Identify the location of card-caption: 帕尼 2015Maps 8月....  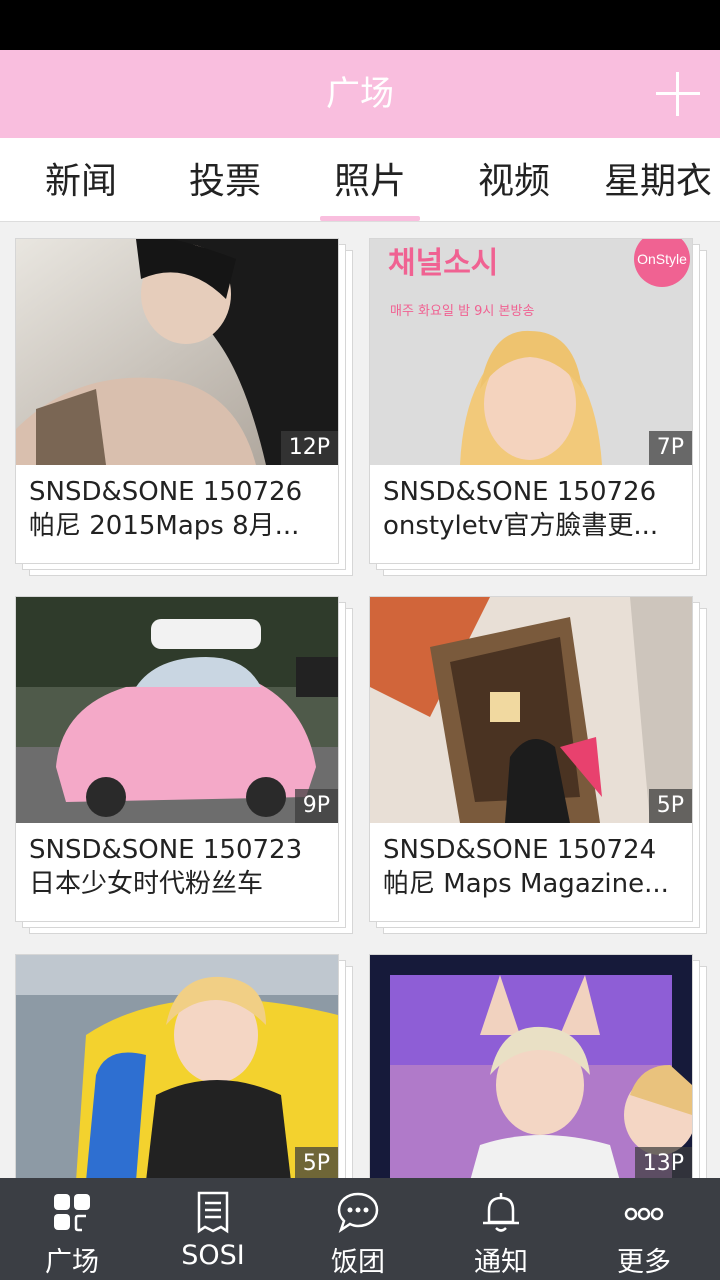
(164, 526).